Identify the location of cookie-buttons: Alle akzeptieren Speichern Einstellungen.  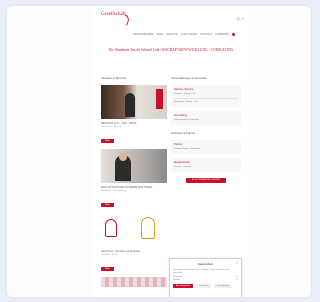
(205, 285).